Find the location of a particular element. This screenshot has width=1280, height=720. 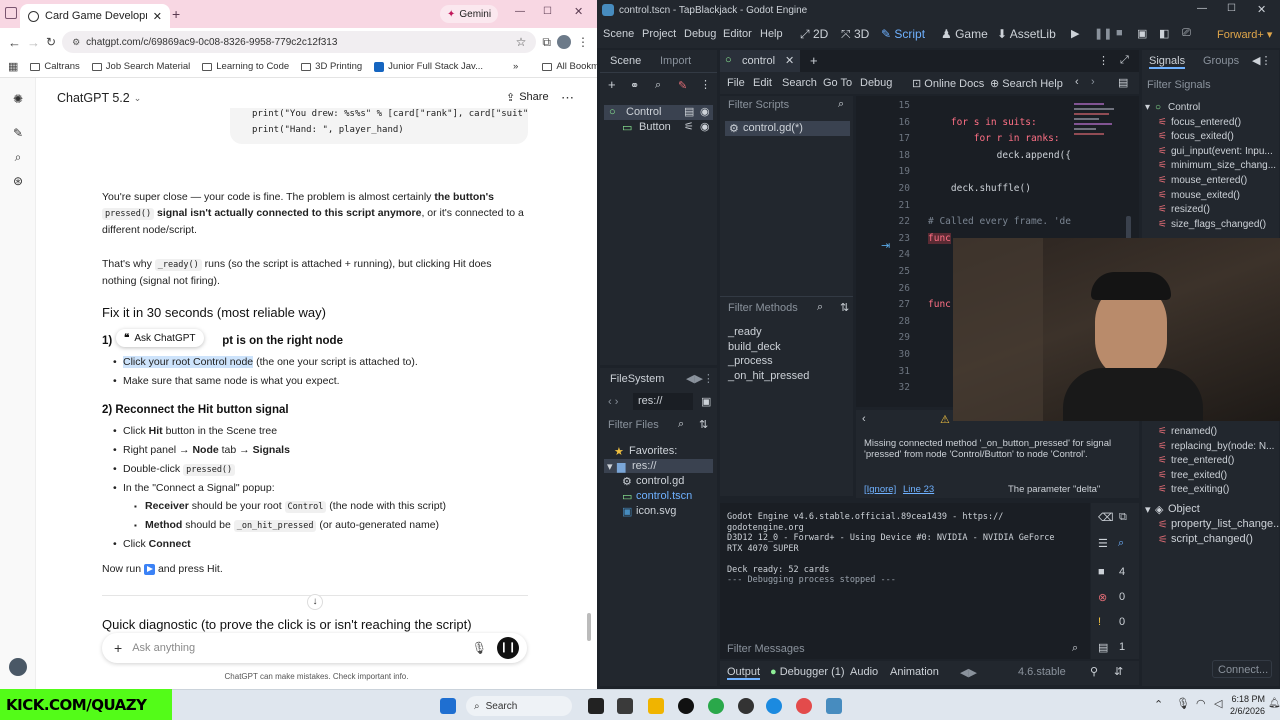

line-link: Line 23 is located at coordinates (918, 489).